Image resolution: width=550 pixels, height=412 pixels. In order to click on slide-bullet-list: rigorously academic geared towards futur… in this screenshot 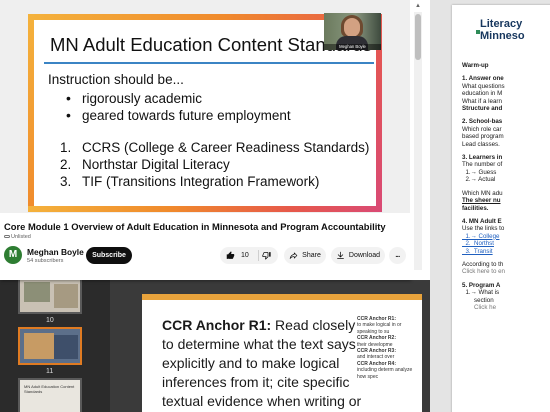, I will do `click(178, 107)`.